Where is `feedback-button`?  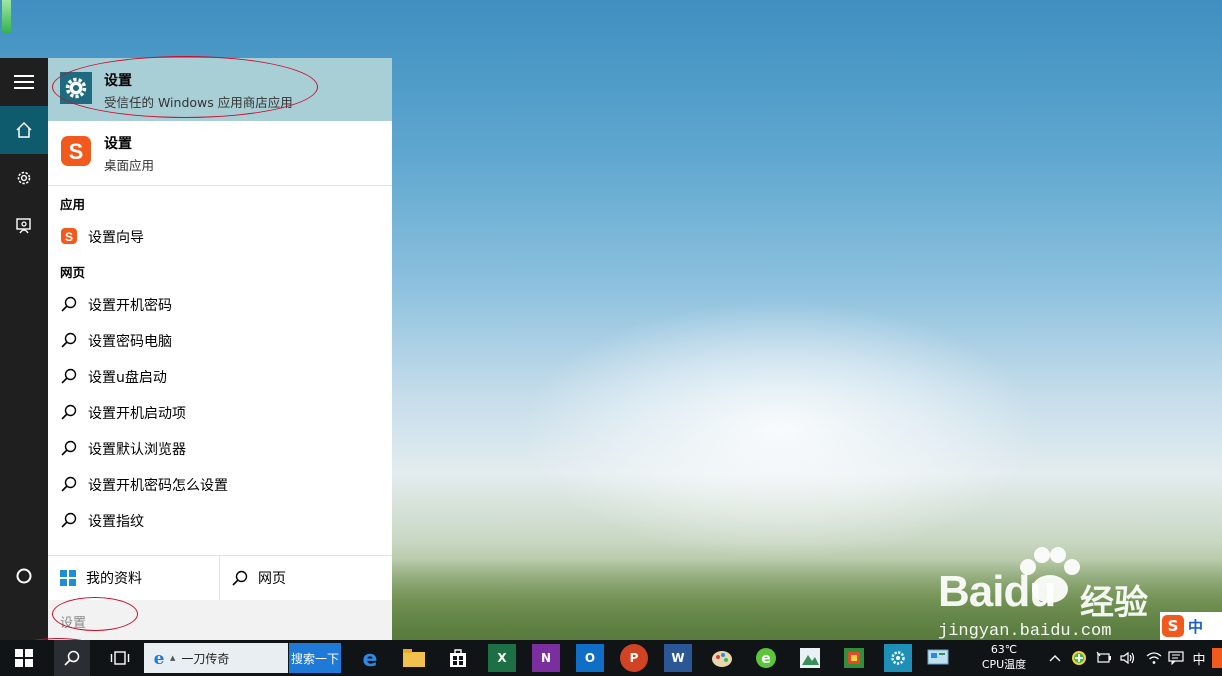 feedback-button is located at coordinates (24, 226).